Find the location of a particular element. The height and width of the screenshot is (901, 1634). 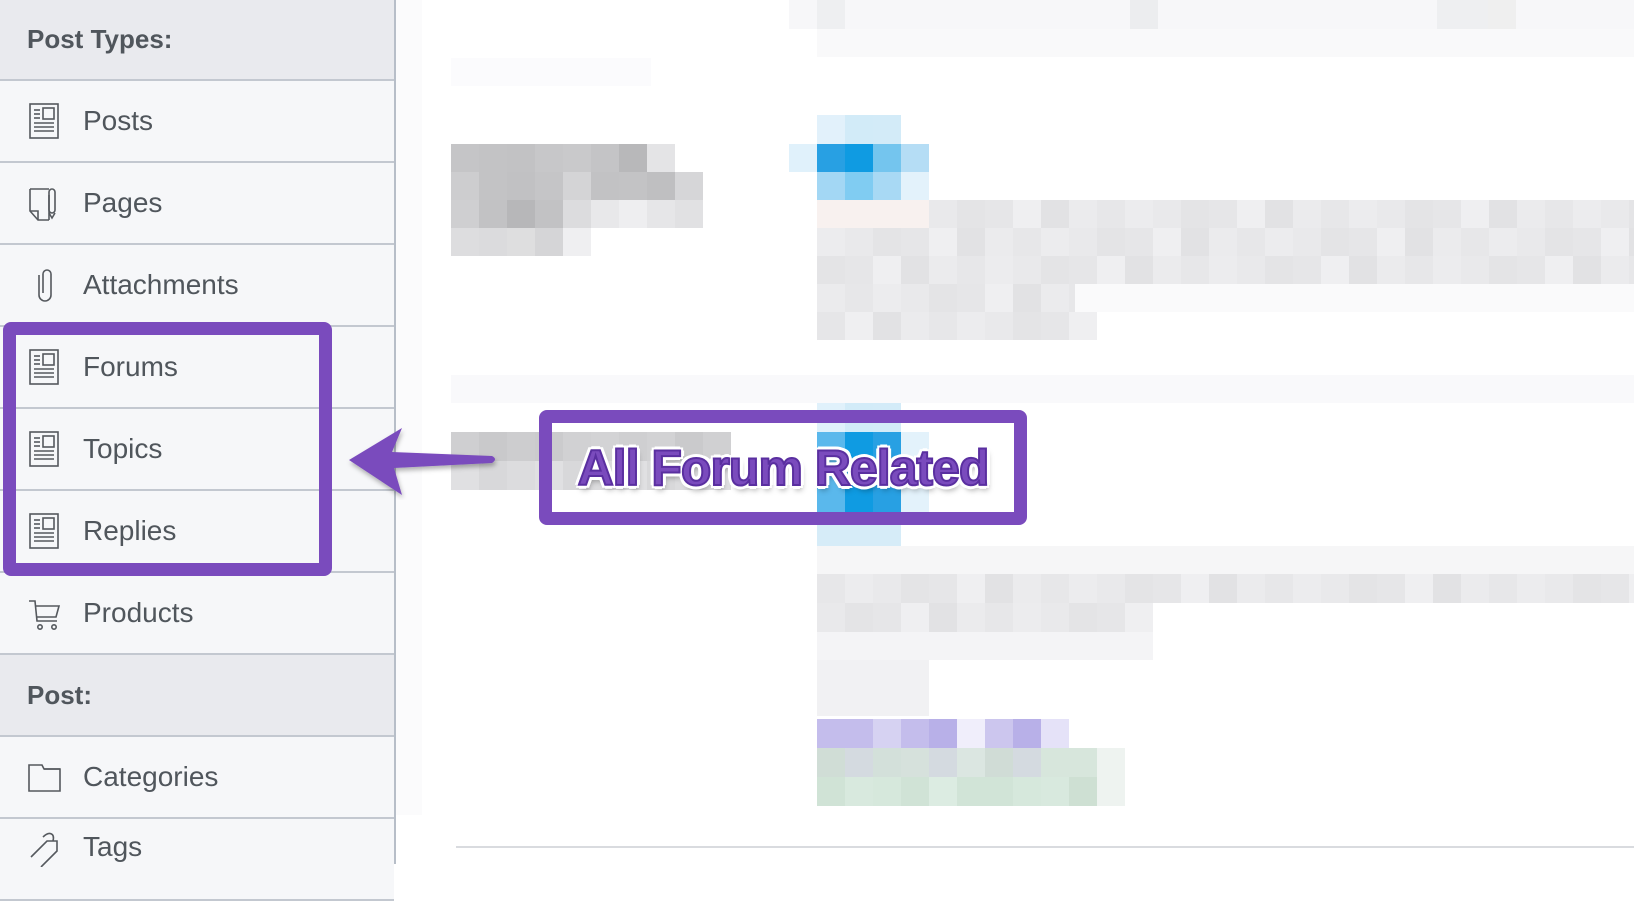

sidebar-item-categories: Categories is located at coordinates (197, 778).